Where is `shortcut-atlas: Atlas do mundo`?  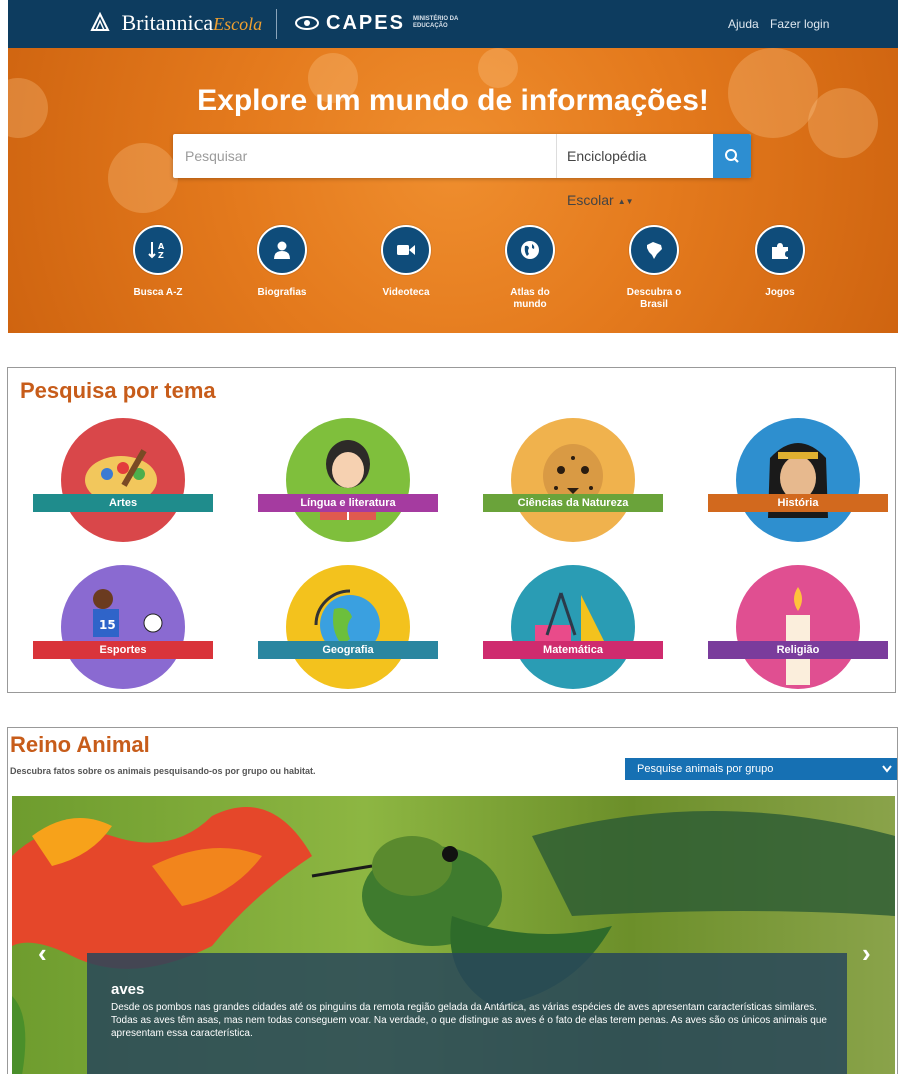
shortcut-atlas: Atlas do mundo is located at coordinates (530, 268).